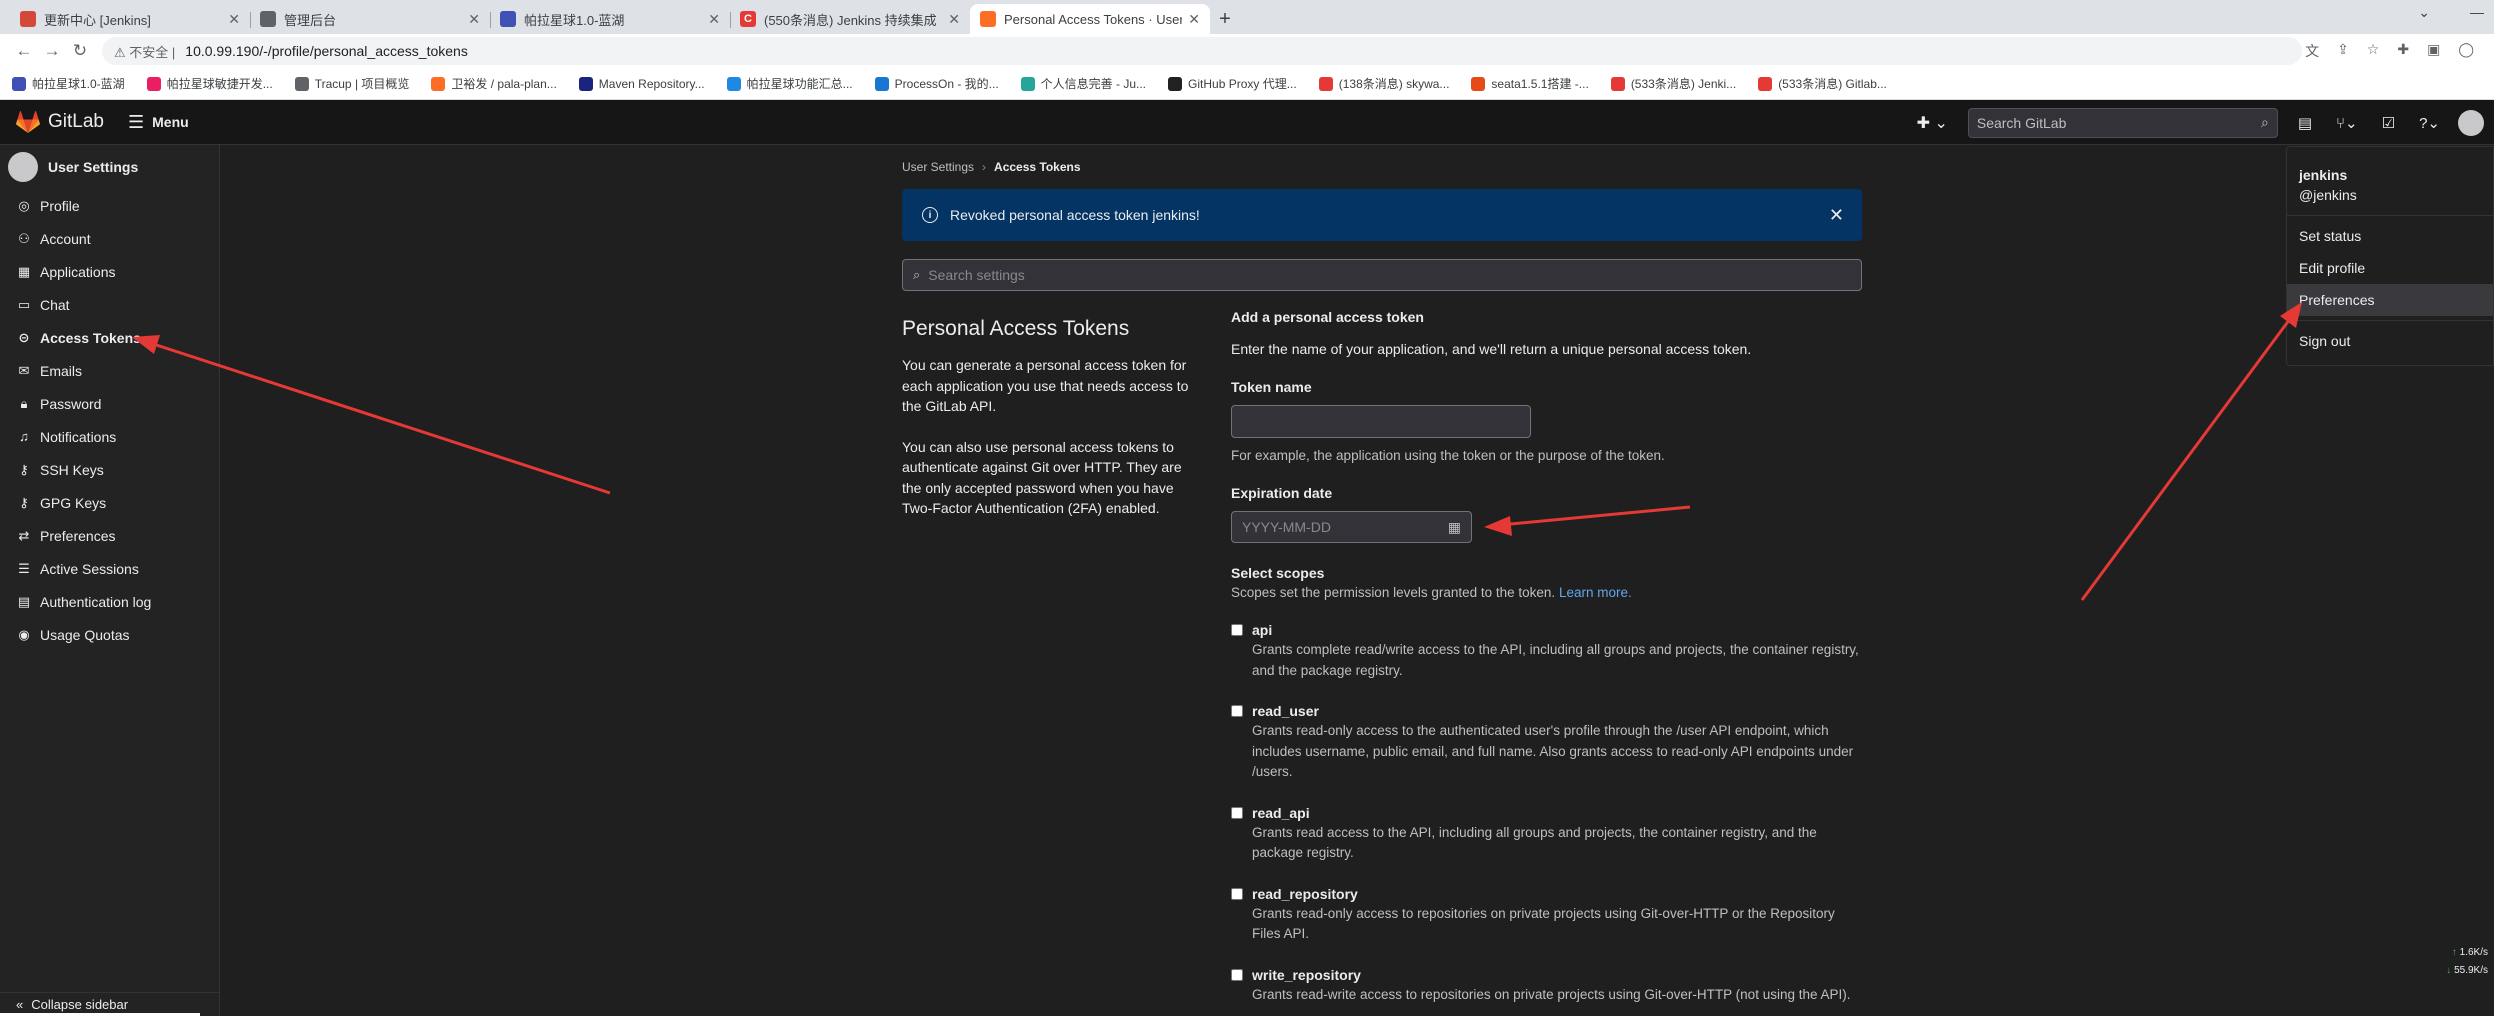 This screenshot has height=1016, width=2494. I want to click on browser-tab: 管理后台 ✕, so click(370, 19).